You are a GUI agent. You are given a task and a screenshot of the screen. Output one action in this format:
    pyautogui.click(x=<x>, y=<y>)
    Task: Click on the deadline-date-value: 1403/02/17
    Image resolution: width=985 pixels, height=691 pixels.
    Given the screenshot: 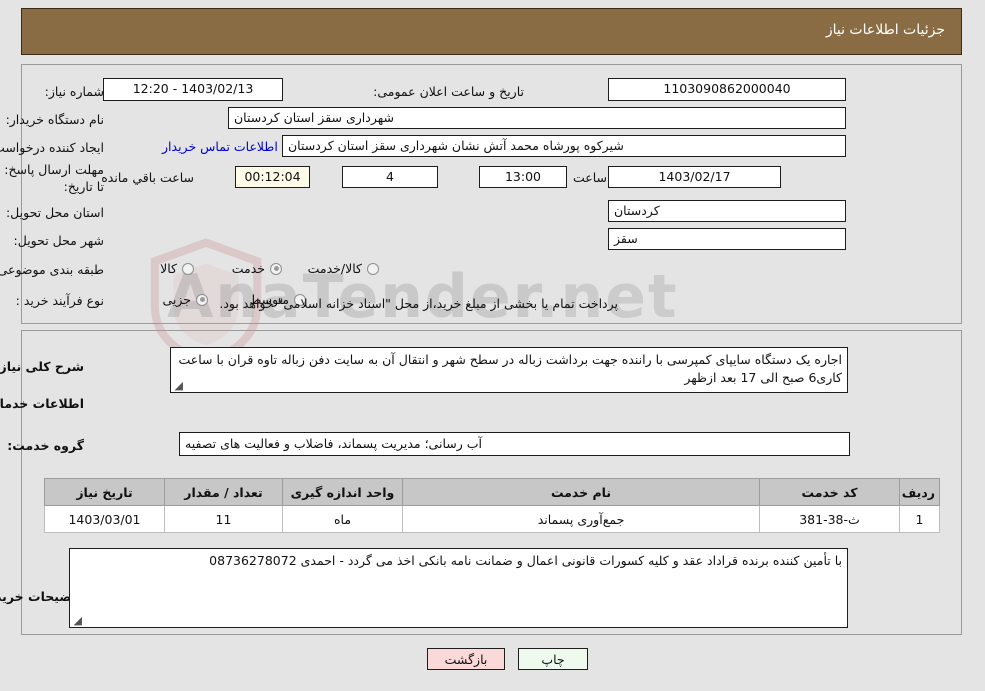 What is the action you would take?
    pyautogui.click(x=695, y=177)
    